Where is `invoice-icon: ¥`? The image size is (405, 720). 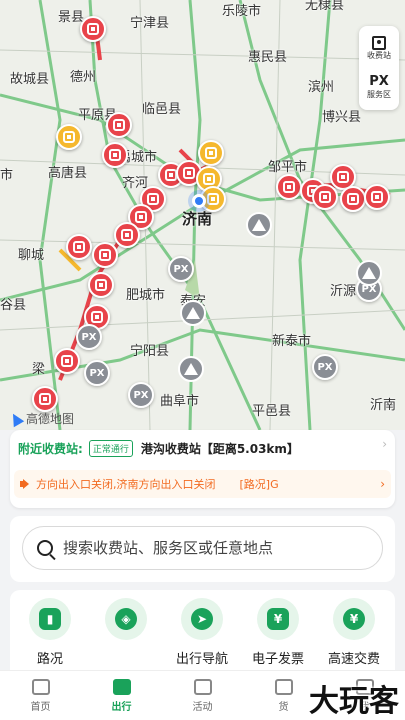 invoice-icon: ¥ is located at coordinates (278, 619).